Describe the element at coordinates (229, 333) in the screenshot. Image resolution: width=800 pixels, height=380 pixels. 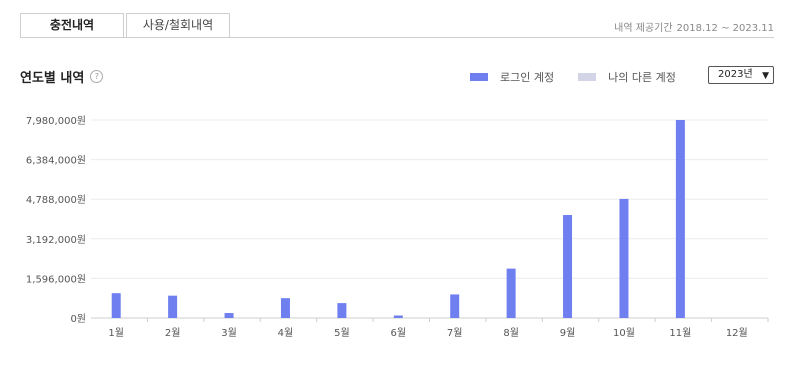
I see `x-tick-label: 3월` at that location.